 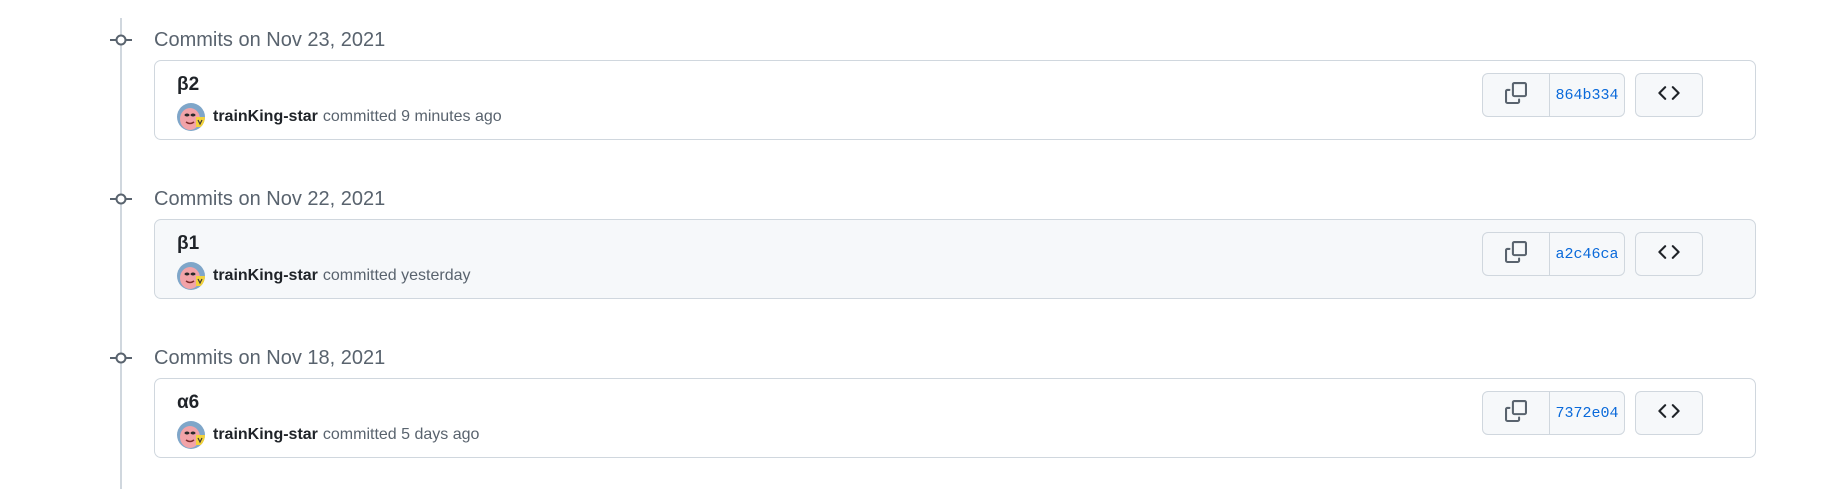 I want to click on commit-meta: trainKing-star committed yesterday, so click(x=324, y=276).